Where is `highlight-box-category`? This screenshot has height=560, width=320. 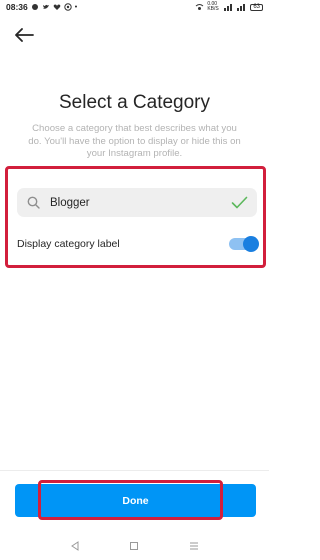
highlight-box-category is located at coordinates (135, 217).